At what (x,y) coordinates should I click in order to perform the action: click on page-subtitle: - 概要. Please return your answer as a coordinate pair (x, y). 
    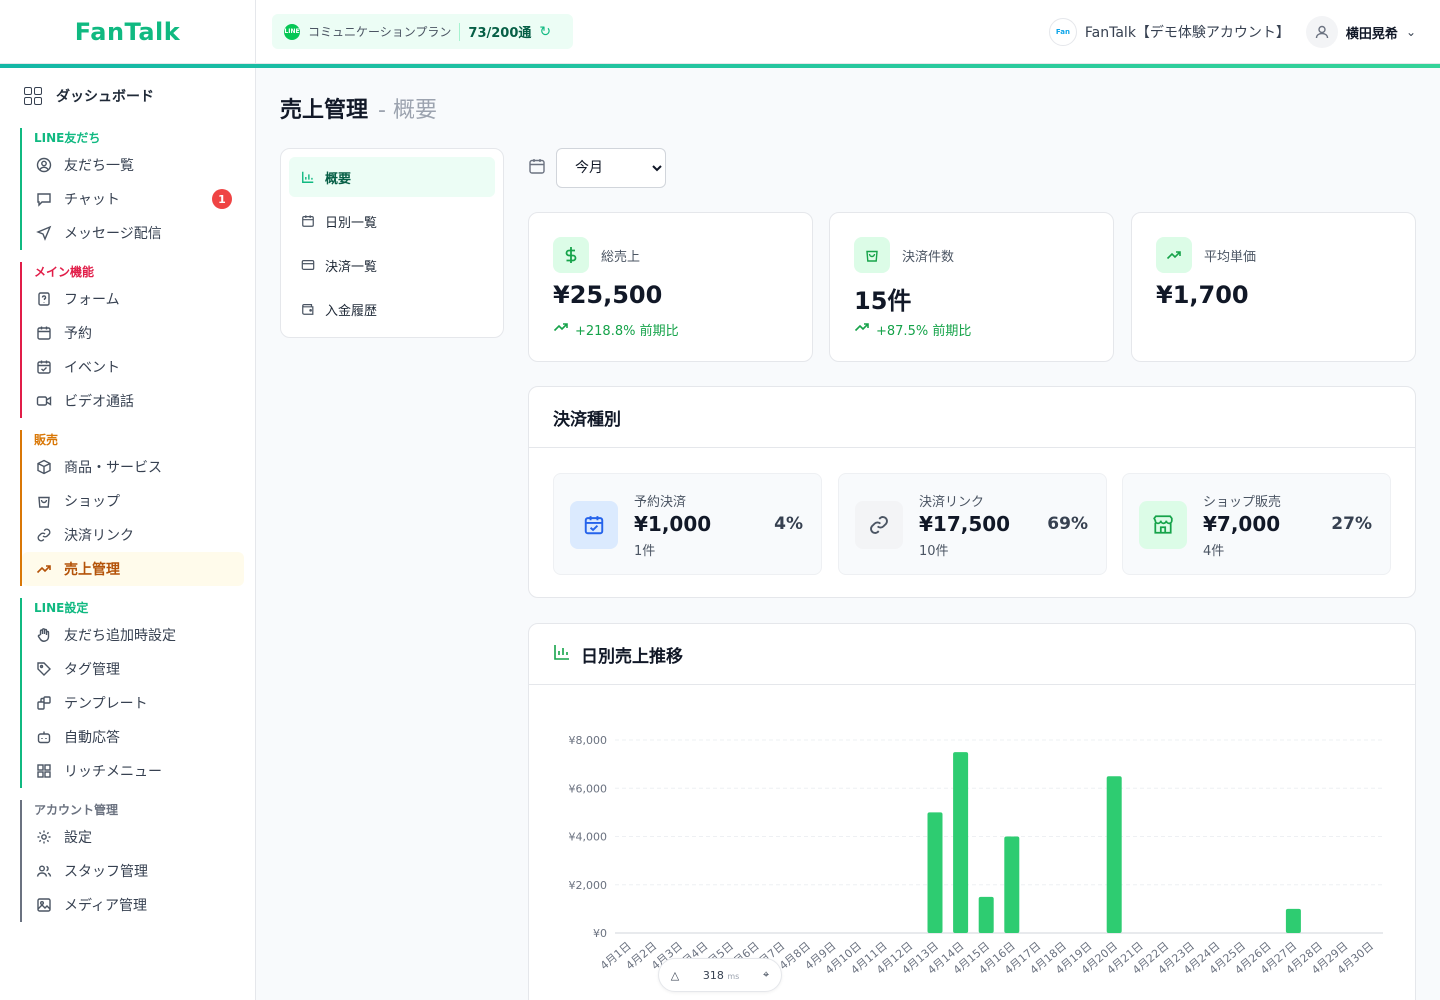
    Looking at the image, I should click on (407, 110).